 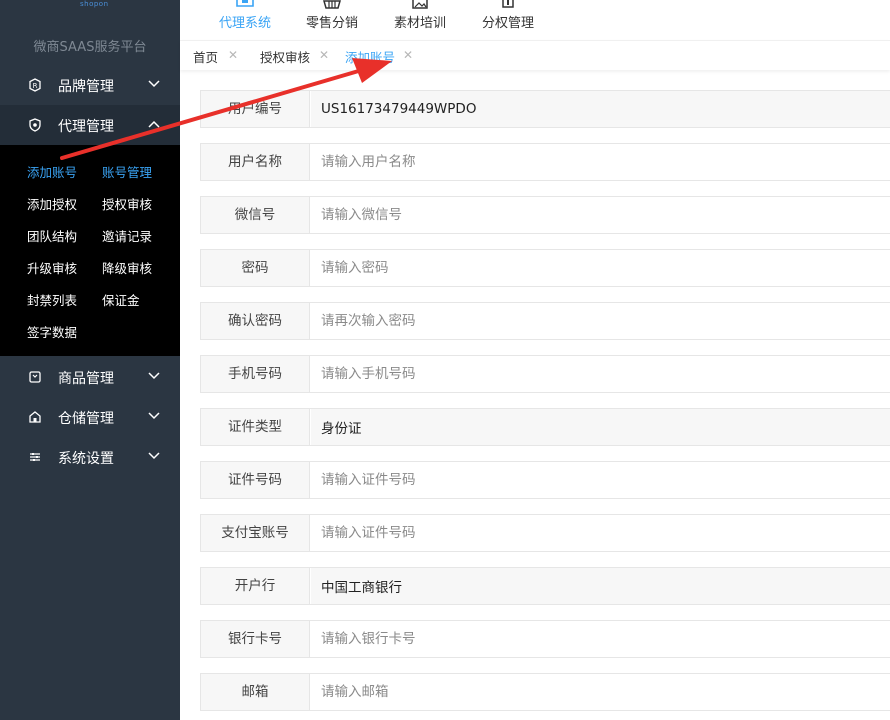 What do you see at coordinates (52, 299) in the screenshot?
I see `submenu-ban-list: 封禁列表` at bounding box center [52, 299].